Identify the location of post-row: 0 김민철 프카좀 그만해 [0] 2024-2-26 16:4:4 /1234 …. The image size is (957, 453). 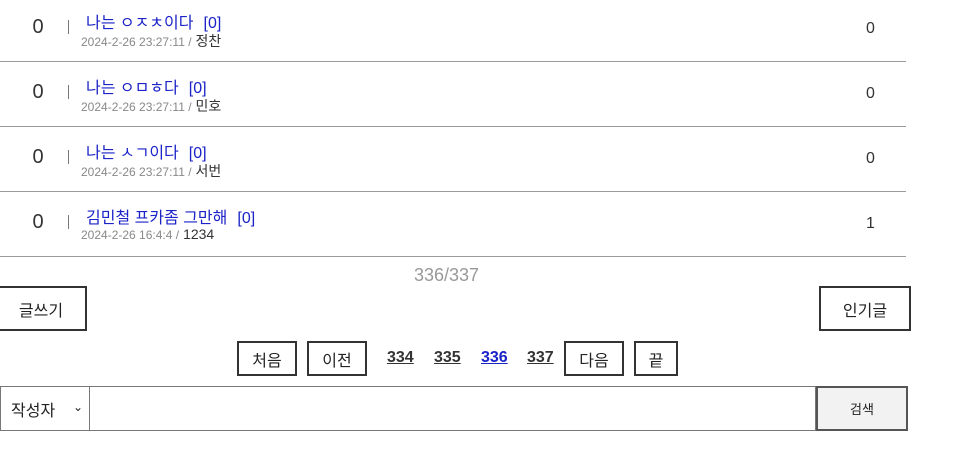
(453, 225).